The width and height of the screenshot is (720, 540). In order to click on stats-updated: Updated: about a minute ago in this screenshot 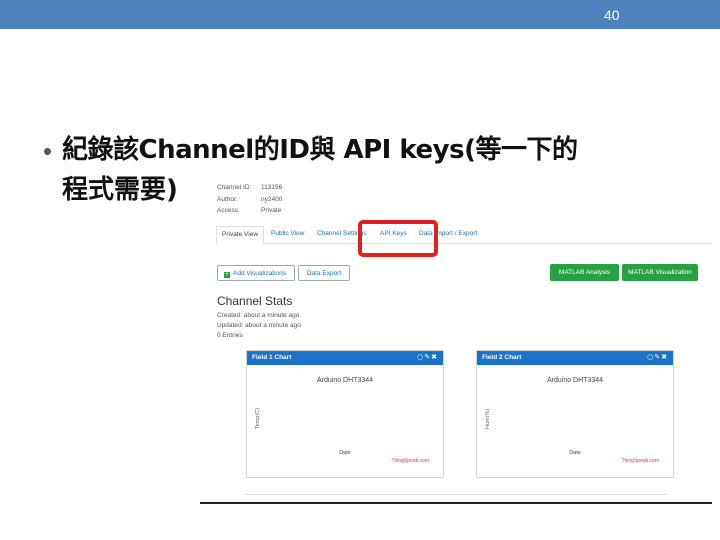, I will do `click(259, 325)`.